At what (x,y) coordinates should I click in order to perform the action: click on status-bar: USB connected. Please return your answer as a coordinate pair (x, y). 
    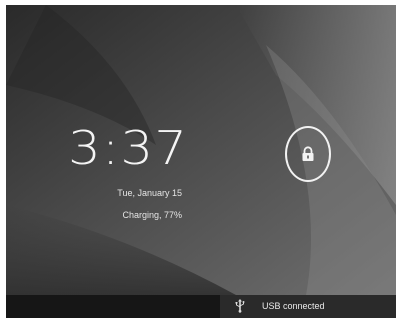
    Looking at the image, I should click on (201, 306).